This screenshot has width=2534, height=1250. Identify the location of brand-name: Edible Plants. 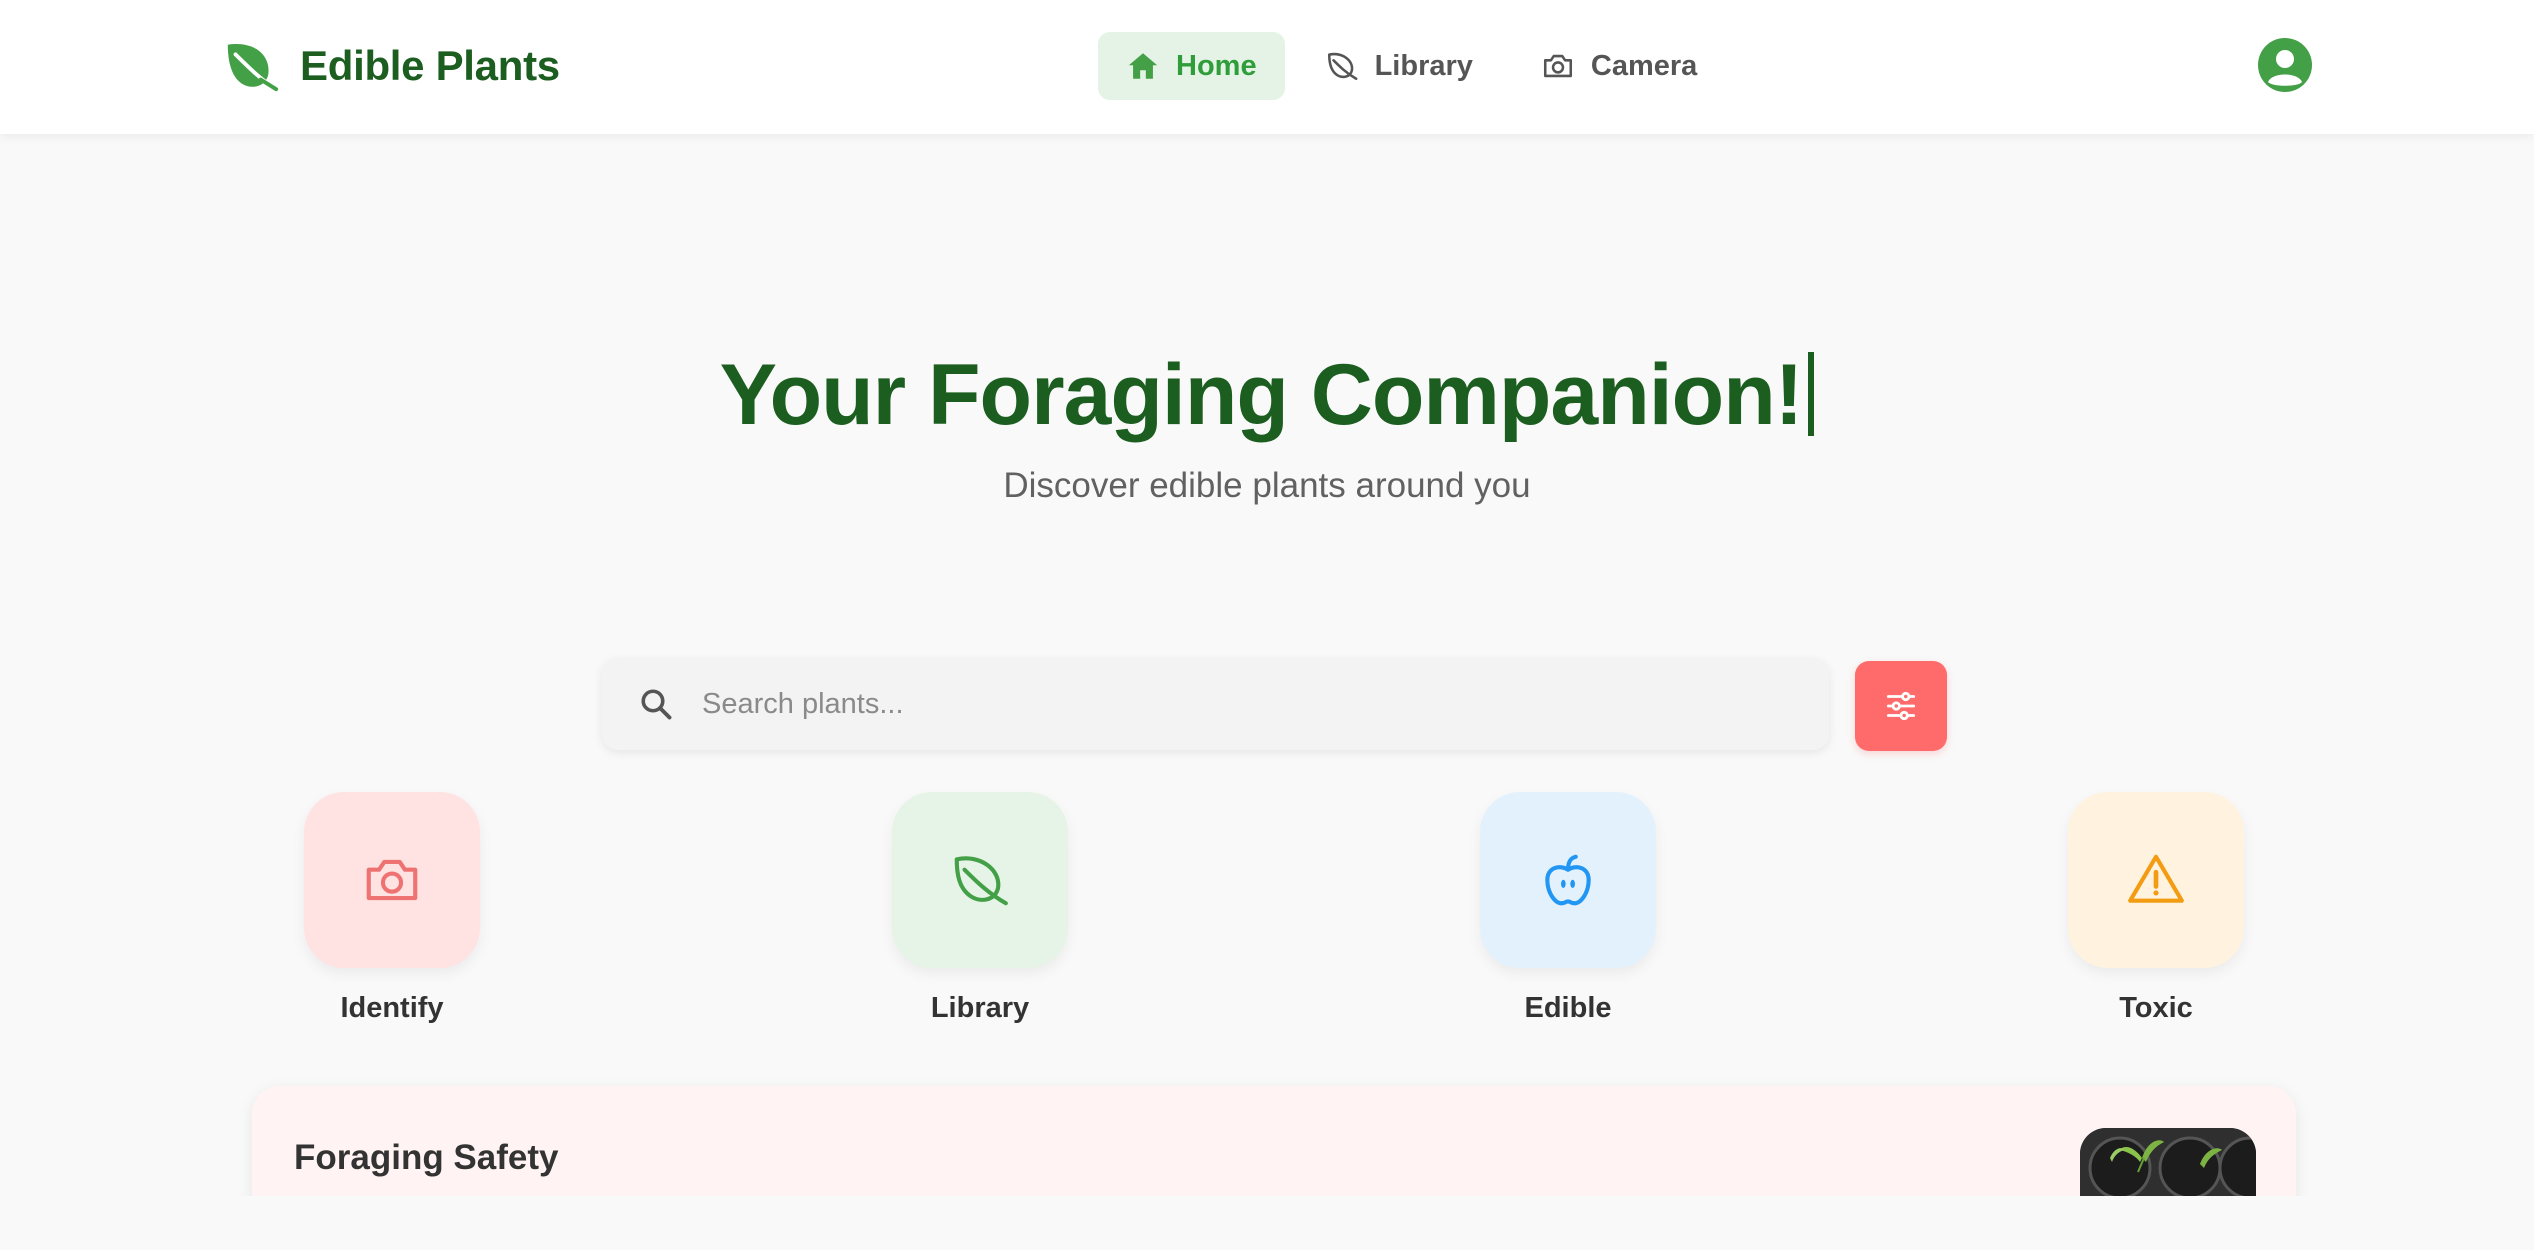
(430, 65).